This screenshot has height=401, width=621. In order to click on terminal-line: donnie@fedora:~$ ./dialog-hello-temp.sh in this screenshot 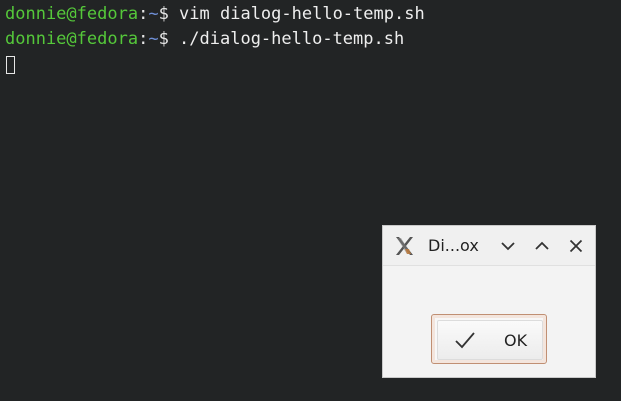, I will do `click(204, 39)`.